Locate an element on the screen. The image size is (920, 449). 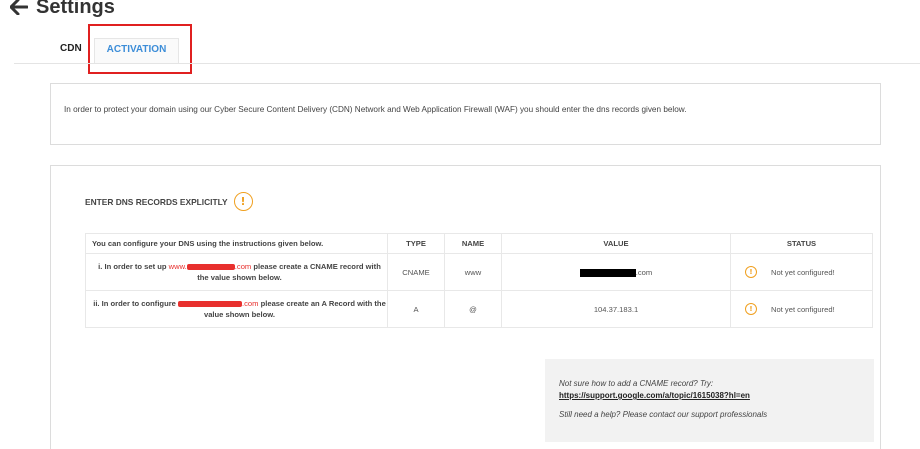
instruction-text: ii. In order to configure is located at coordinates (136, 303).